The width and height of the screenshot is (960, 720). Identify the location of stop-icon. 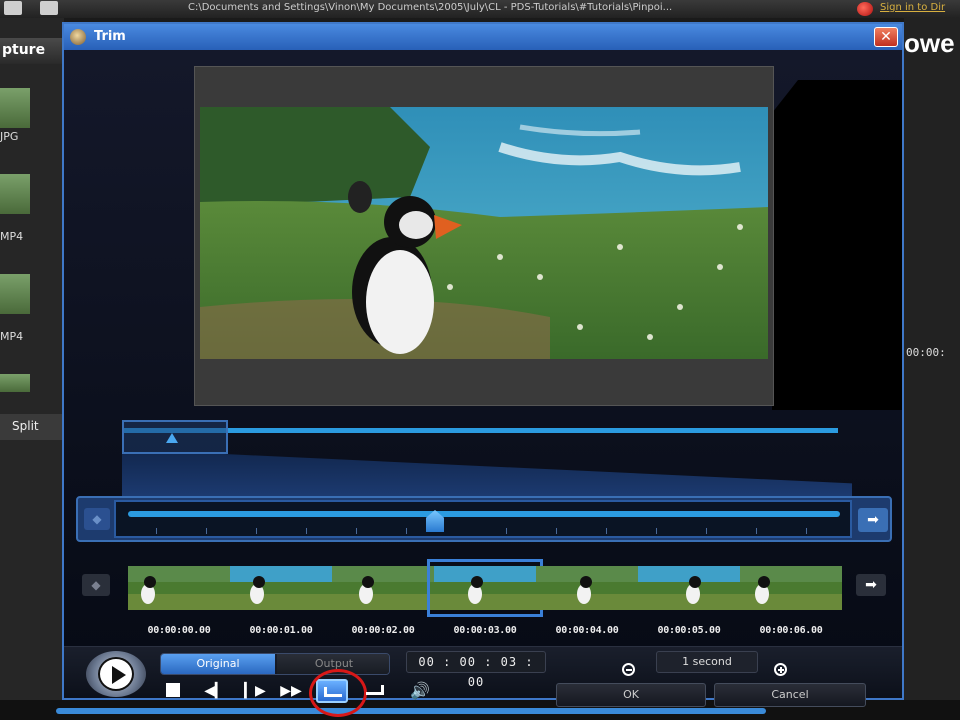
(173, 693).